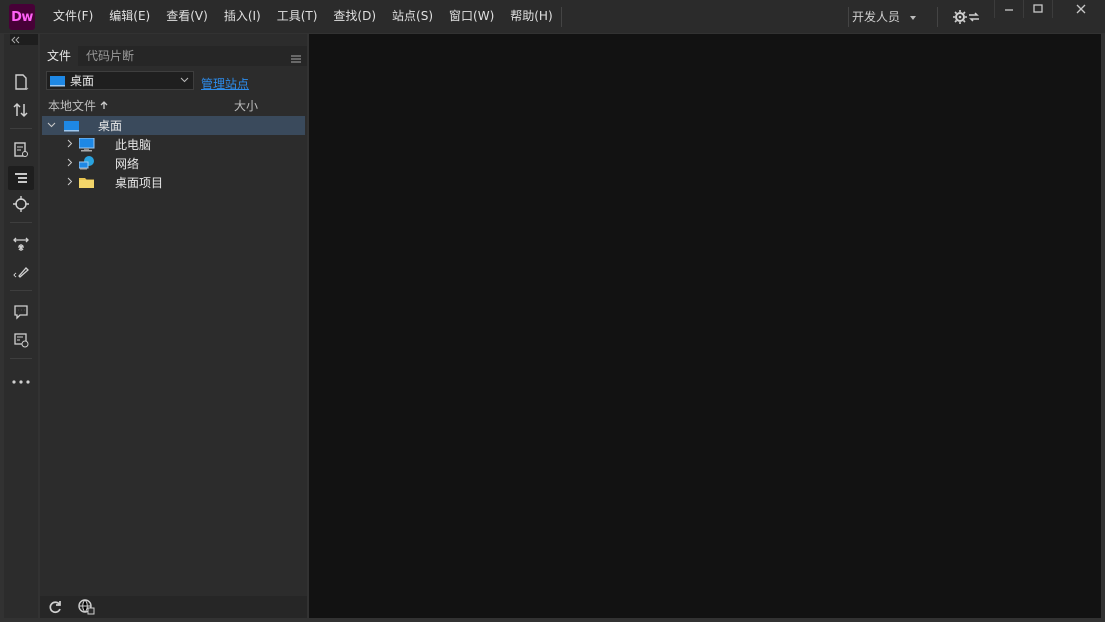 The image size is (1105, 622). I want to click on crosshair-icon, so click(21, 204).